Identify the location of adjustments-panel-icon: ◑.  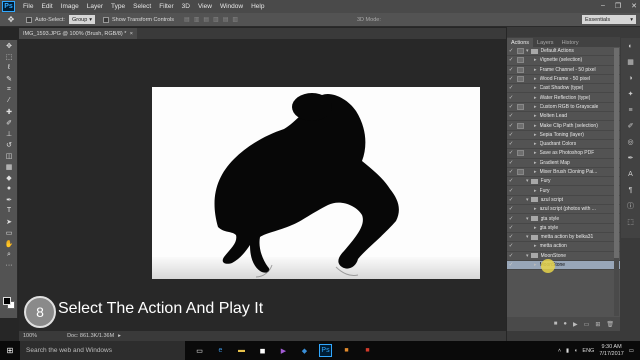
(630, 78).